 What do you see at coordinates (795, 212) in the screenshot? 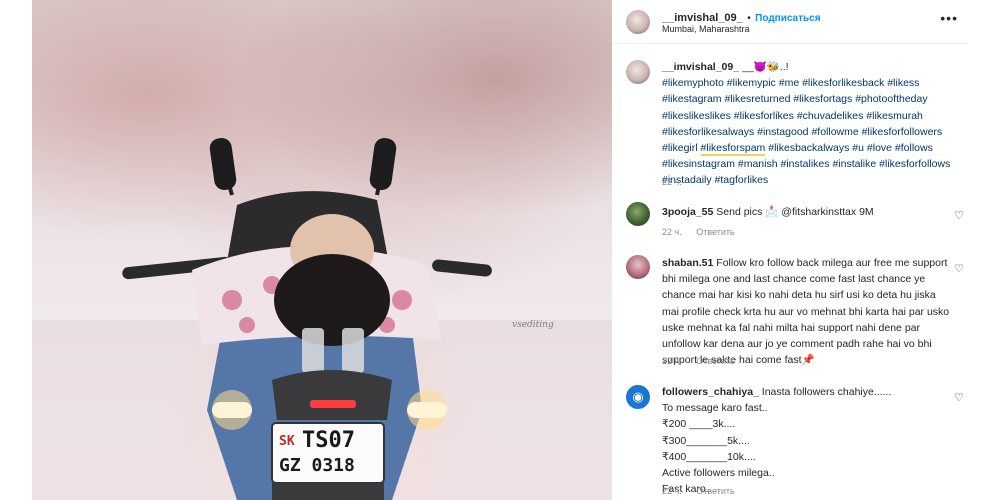
I see `comment-text: Send pics 📩 @fitsharkinsttax 9M` at bounding box center [795, 212].